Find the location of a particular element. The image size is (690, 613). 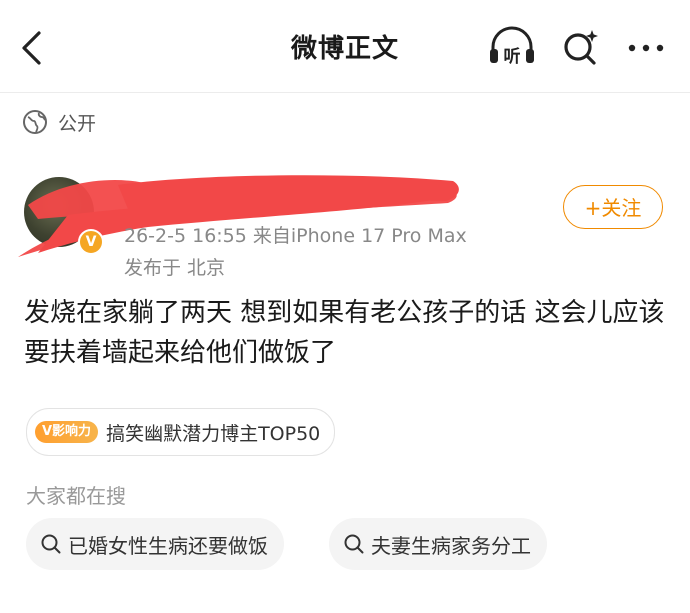

visibility-row: 公开 is located at coordinates (345, 122).